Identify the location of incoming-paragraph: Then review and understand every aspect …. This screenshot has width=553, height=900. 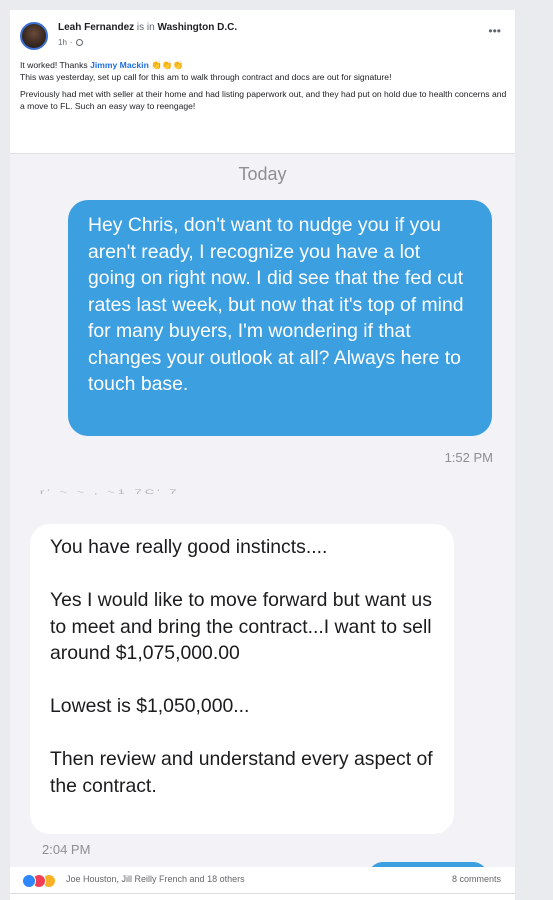
(241, 772).